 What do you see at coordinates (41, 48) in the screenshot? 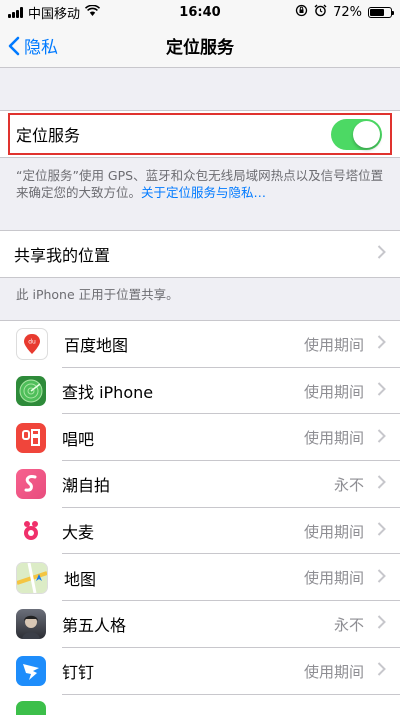
I see `back-label: 隐私` at bounding box center [41, 48].